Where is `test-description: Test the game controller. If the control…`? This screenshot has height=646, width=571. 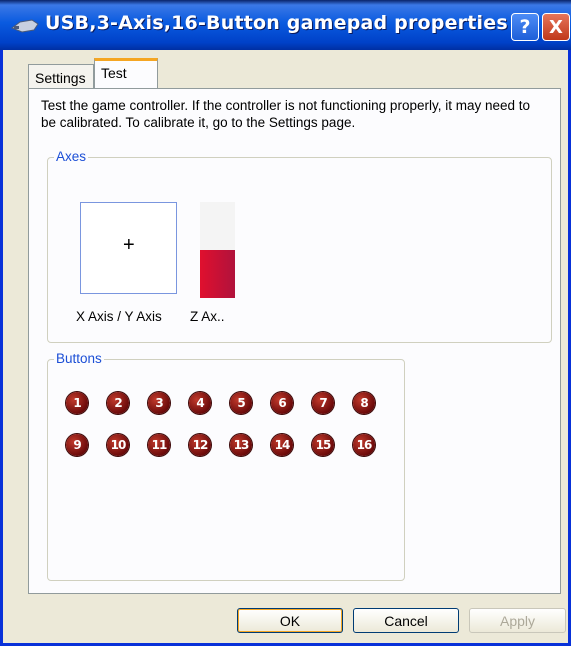
test-description: Test the game controller. If the control… is located at coordinates (286, 114).